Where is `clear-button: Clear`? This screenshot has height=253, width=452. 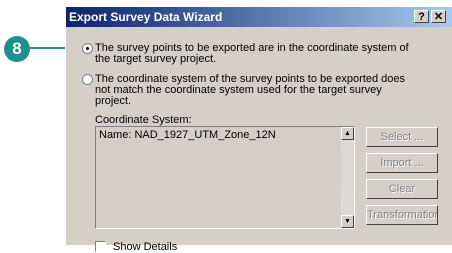
clear-button: Clear is located at coordinates (402, 189).